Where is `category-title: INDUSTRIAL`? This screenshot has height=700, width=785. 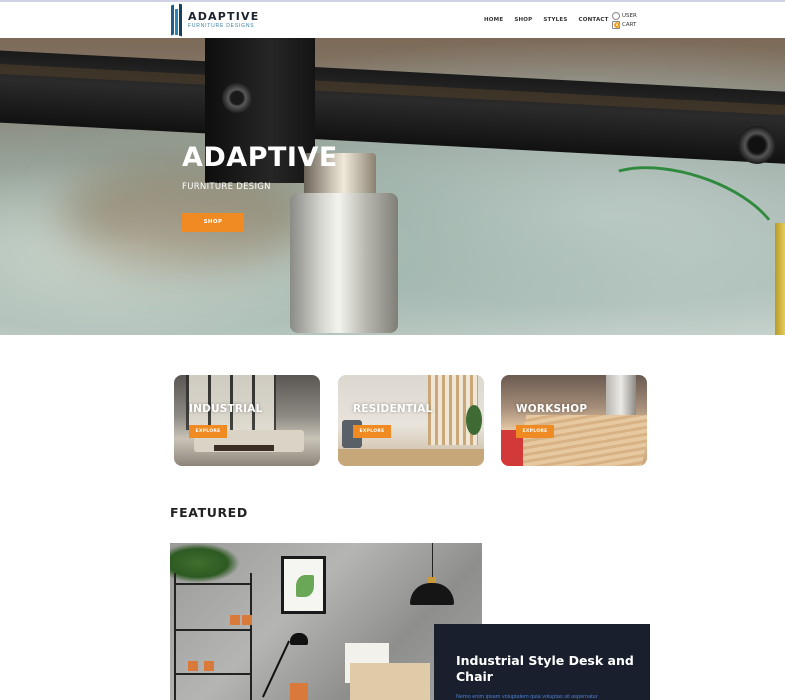
category-title: INDUSTRIAL is located at coordinates (226, 409).